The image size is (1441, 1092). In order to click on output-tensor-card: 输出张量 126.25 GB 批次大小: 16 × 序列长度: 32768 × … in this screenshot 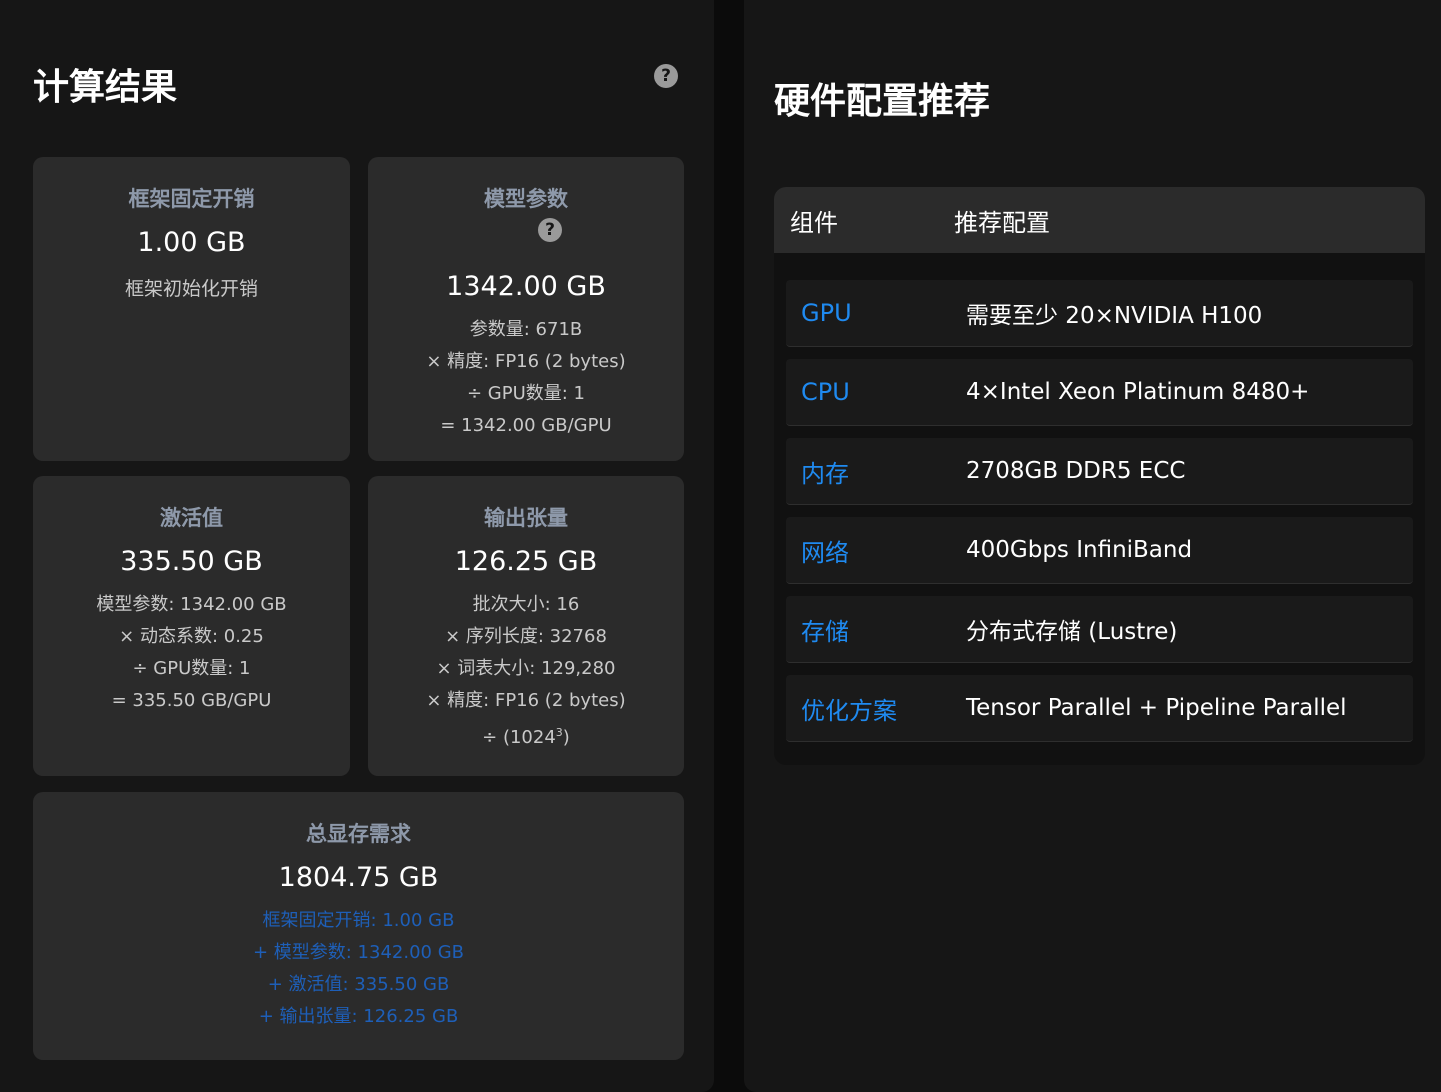, I will do `click(526, 626)`.